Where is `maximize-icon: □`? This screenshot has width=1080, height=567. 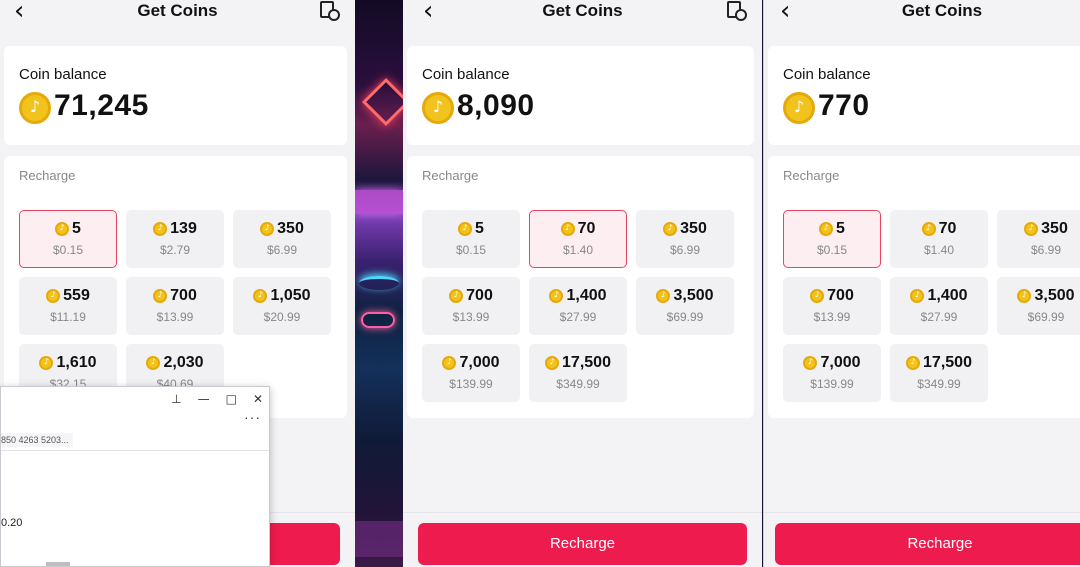 maximize-icon: □ is located at coordinates (231, 399).